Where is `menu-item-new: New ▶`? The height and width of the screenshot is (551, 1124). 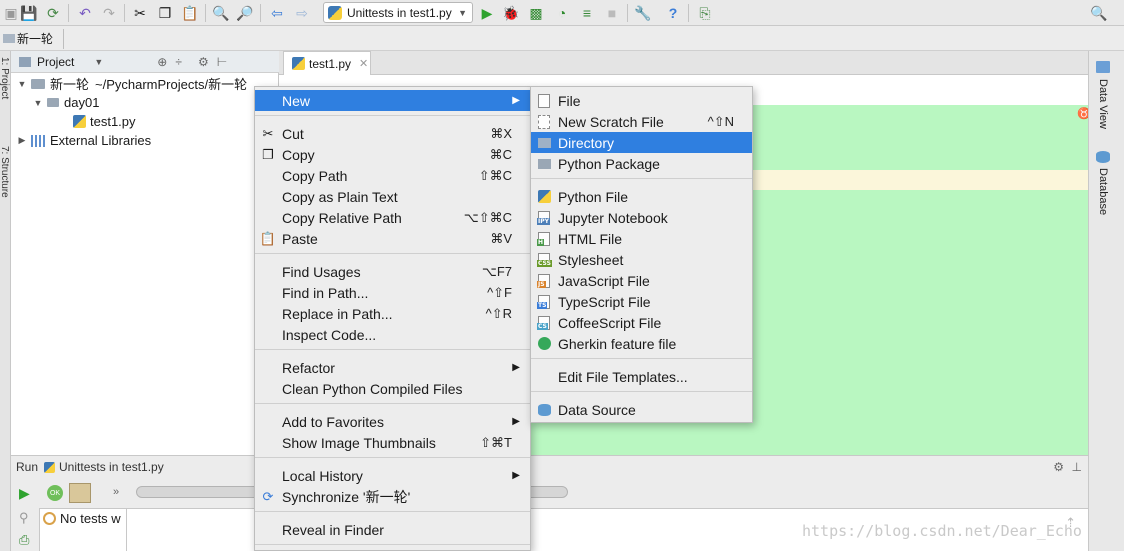
menu-item-new: New ▶ is located at coordinates (392, 100).